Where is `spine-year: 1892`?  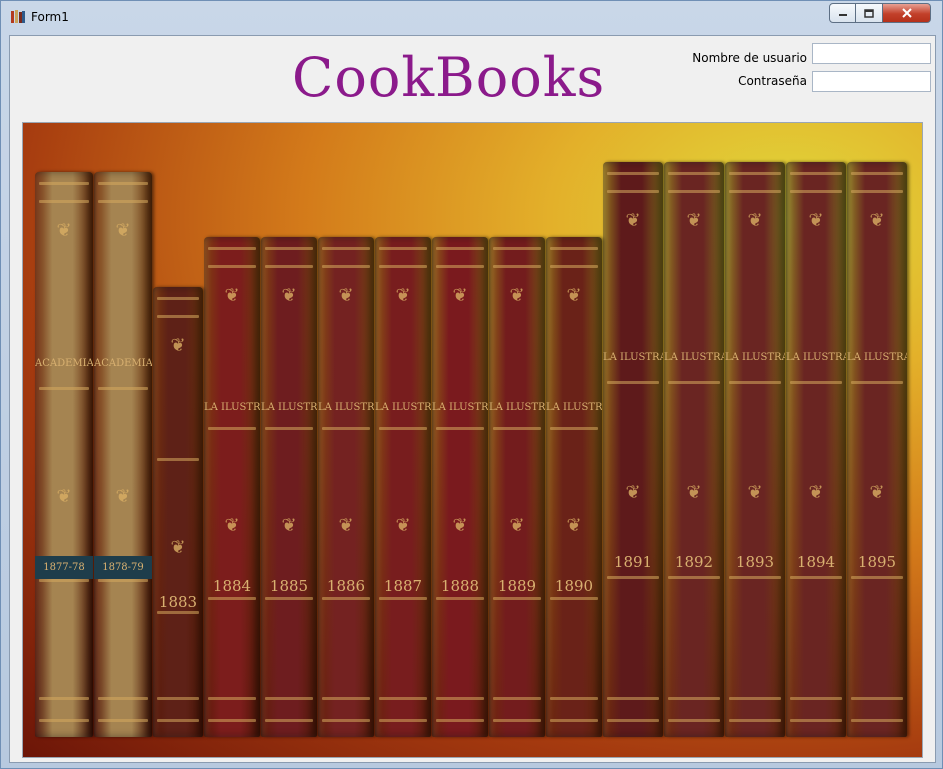
spine-year: 1892 is located at coordinates (694, 562).